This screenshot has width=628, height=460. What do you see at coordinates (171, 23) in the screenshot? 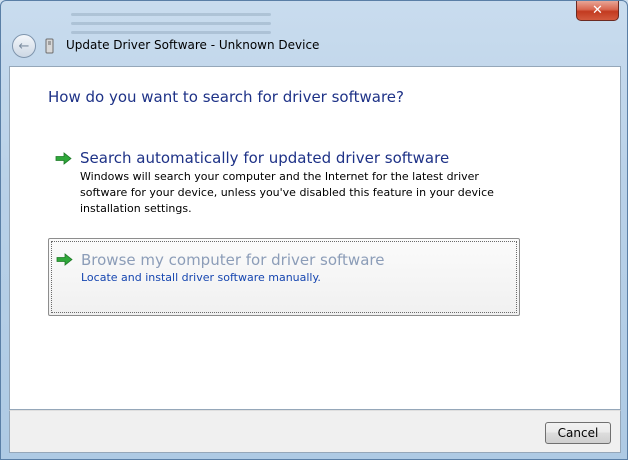
I see `background-window-ghost` at bounding box center [171, 23].